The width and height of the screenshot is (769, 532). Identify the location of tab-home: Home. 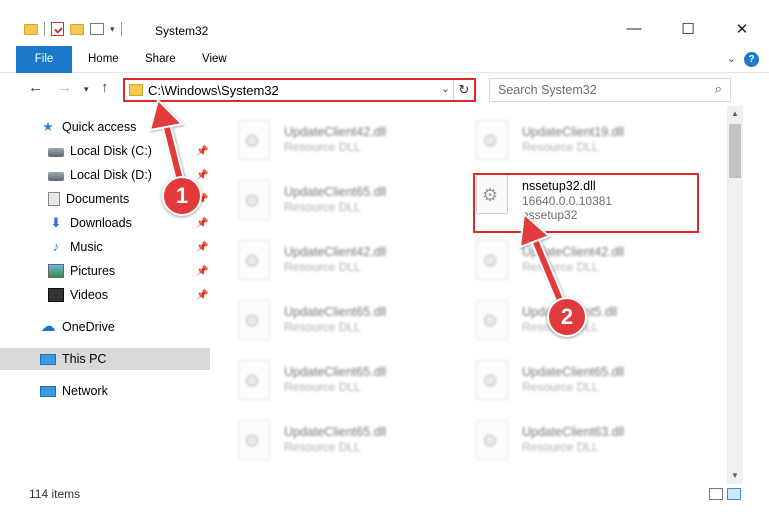
(103, 59).